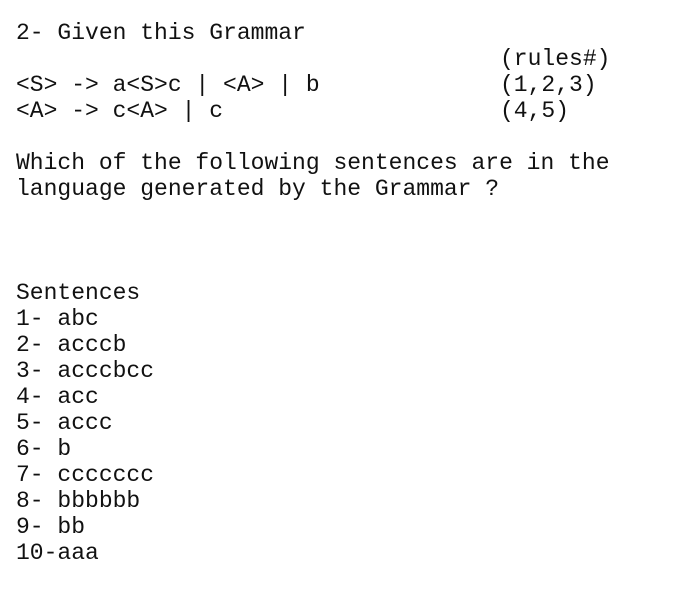  What do you see at coordinates (71, 527) in the screenshot?
I see `list-item-text: bb` at bounding box center [71, 527].